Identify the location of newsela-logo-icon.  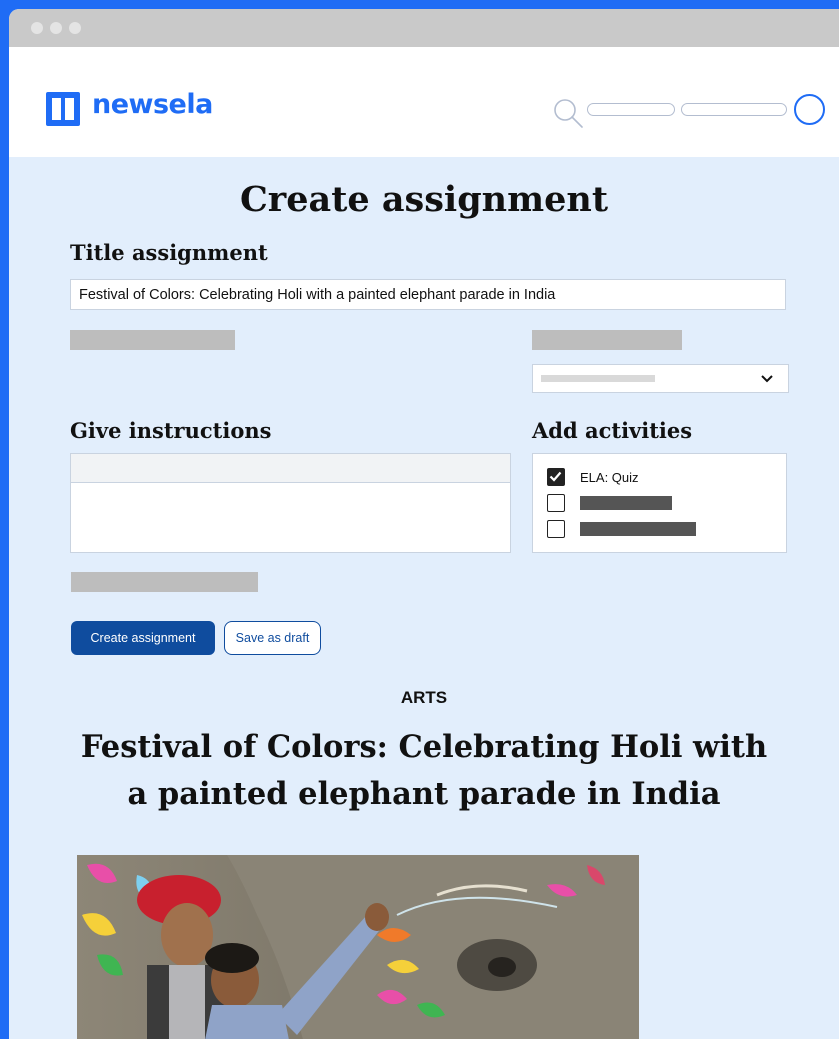
(63, 109).